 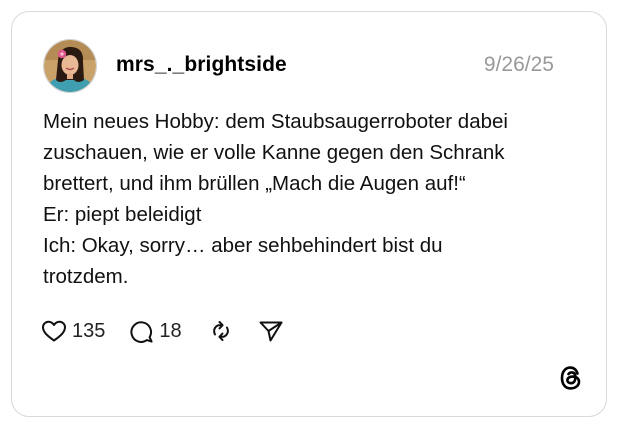 I want to click on reply-count: 18, so click(x=170, y=330).